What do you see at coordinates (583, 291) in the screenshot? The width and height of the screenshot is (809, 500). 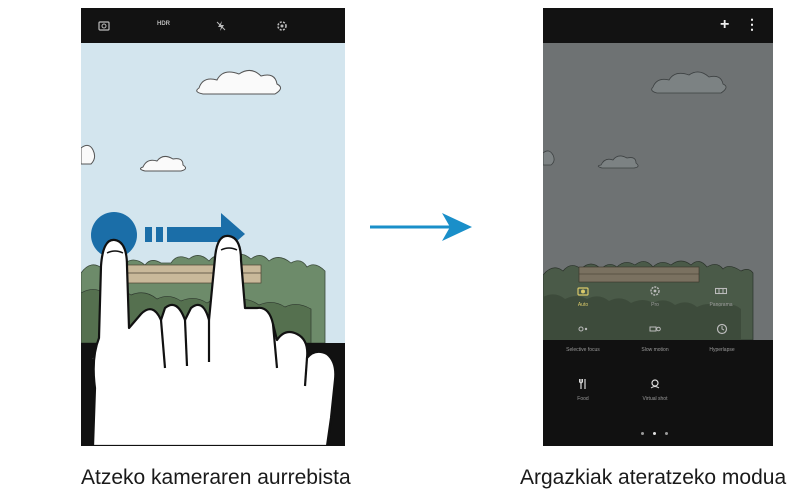 I see `auto-mode-icon` at bounding box center [583, 291].